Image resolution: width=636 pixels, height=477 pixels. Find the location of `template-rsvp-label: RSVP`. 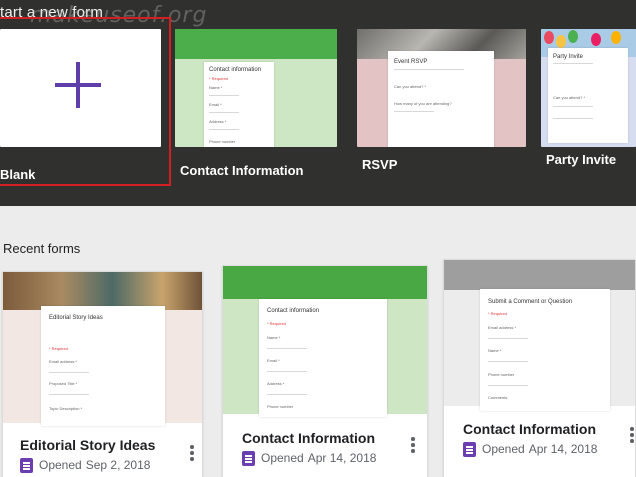

template-rsvp-label: RSVP is located at coordinates (379, 164).